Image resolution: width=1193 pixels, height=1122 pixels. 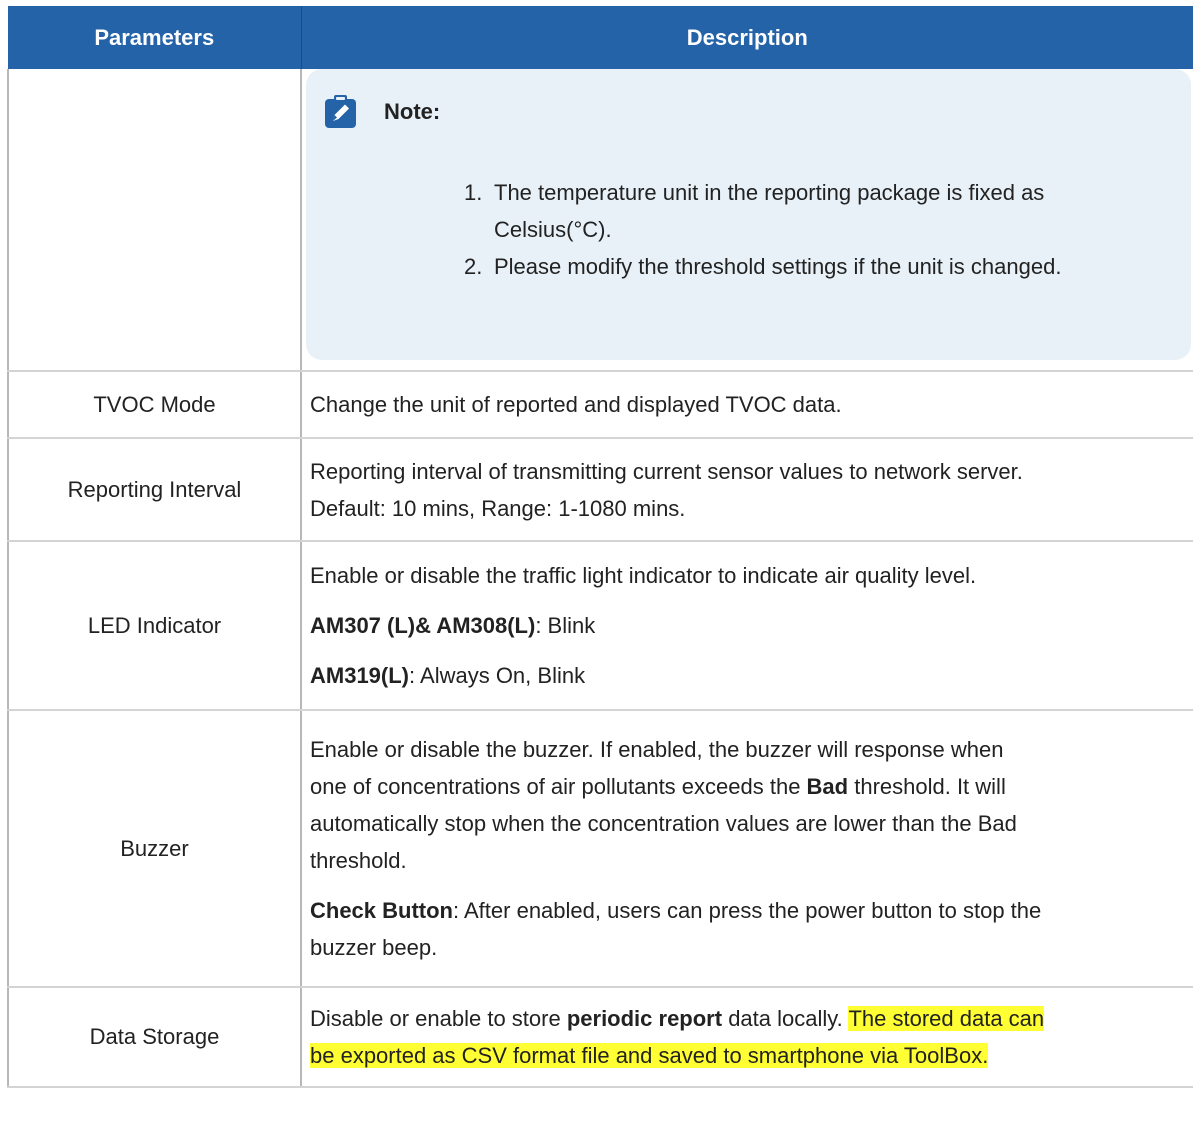 I want to click on table-header-row: Parameters Description, so click(x=600, y=37).